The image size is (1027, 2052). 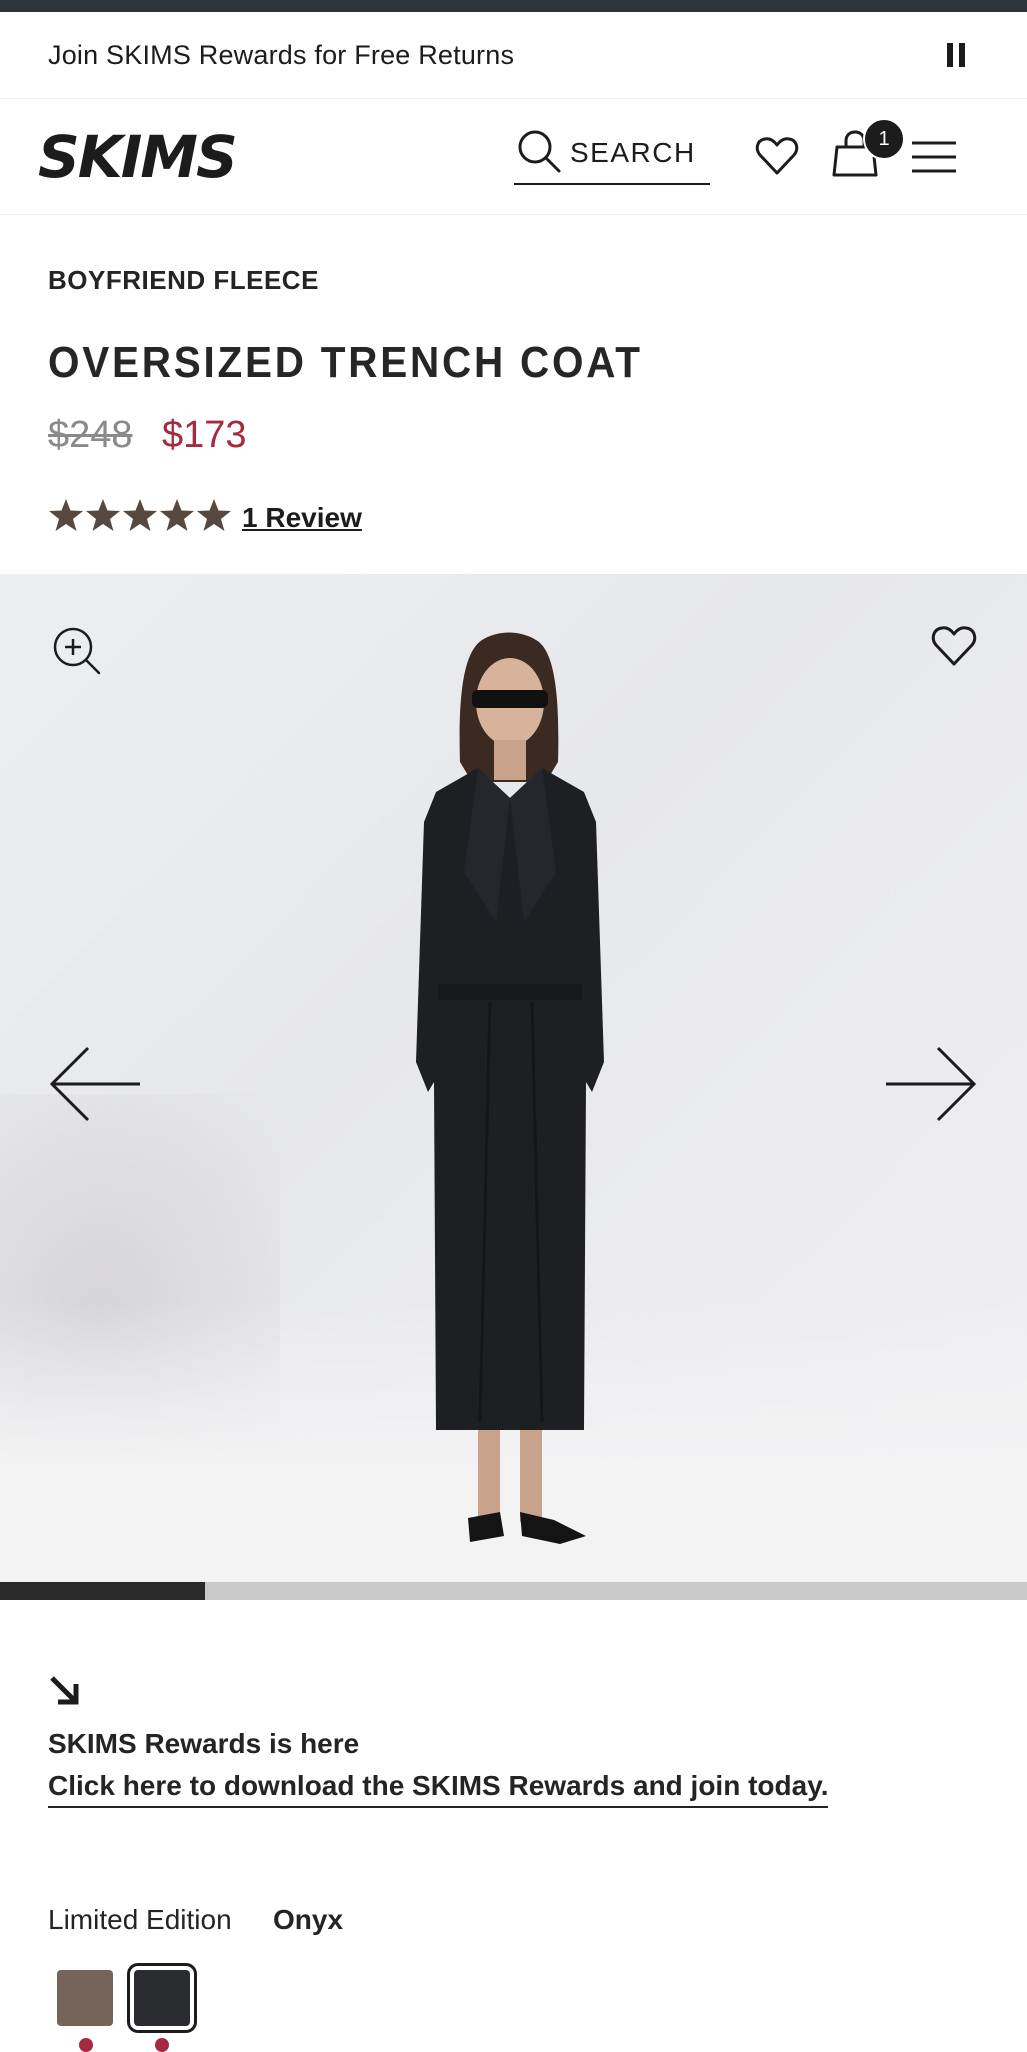 I want to click on site-header: SKIMS SEARCH 1, so click(x=513, y=157).